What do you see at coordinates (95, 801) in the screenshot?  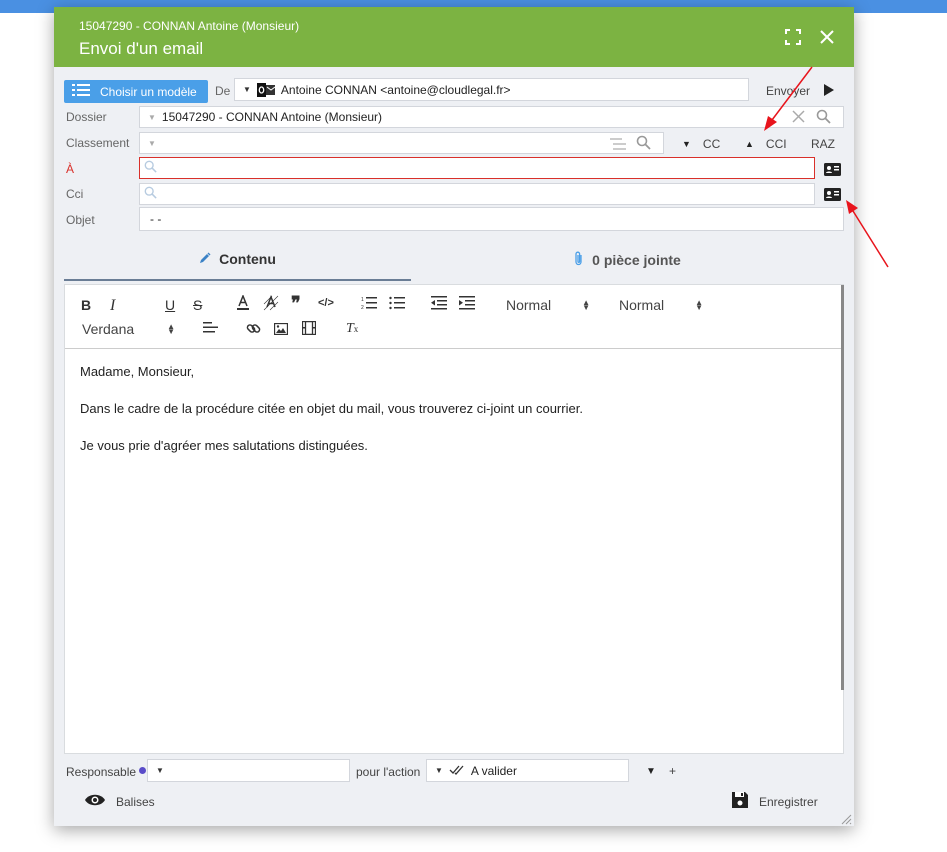 I see `eye-icon` at bounding box center [95, 801].